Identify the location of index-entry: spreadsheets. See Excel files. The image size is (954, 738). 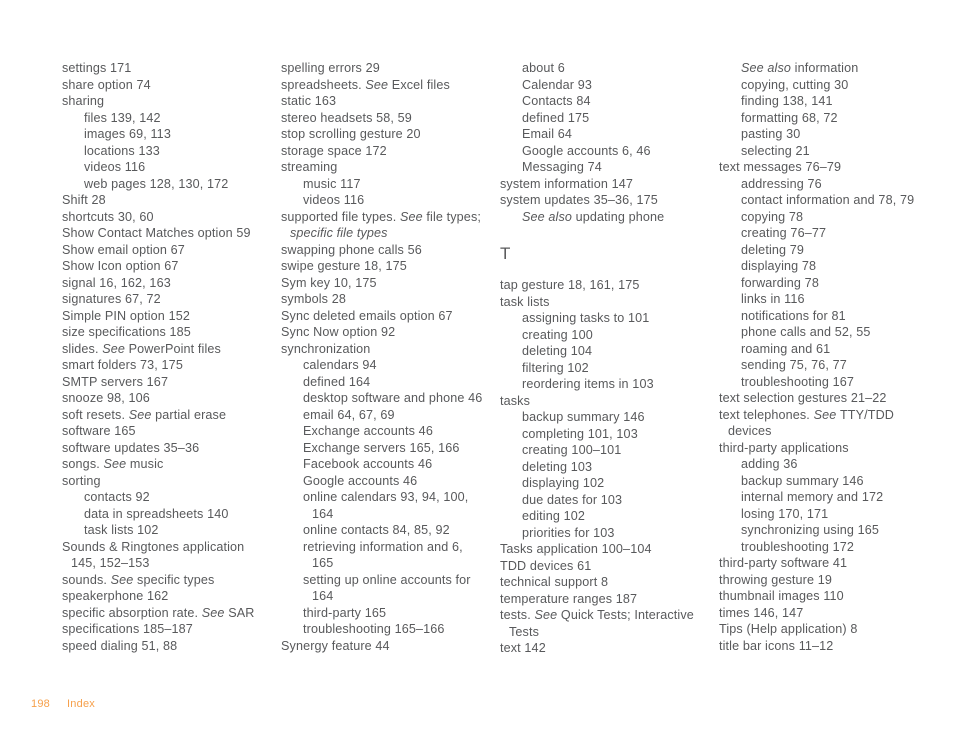
(382, 85).